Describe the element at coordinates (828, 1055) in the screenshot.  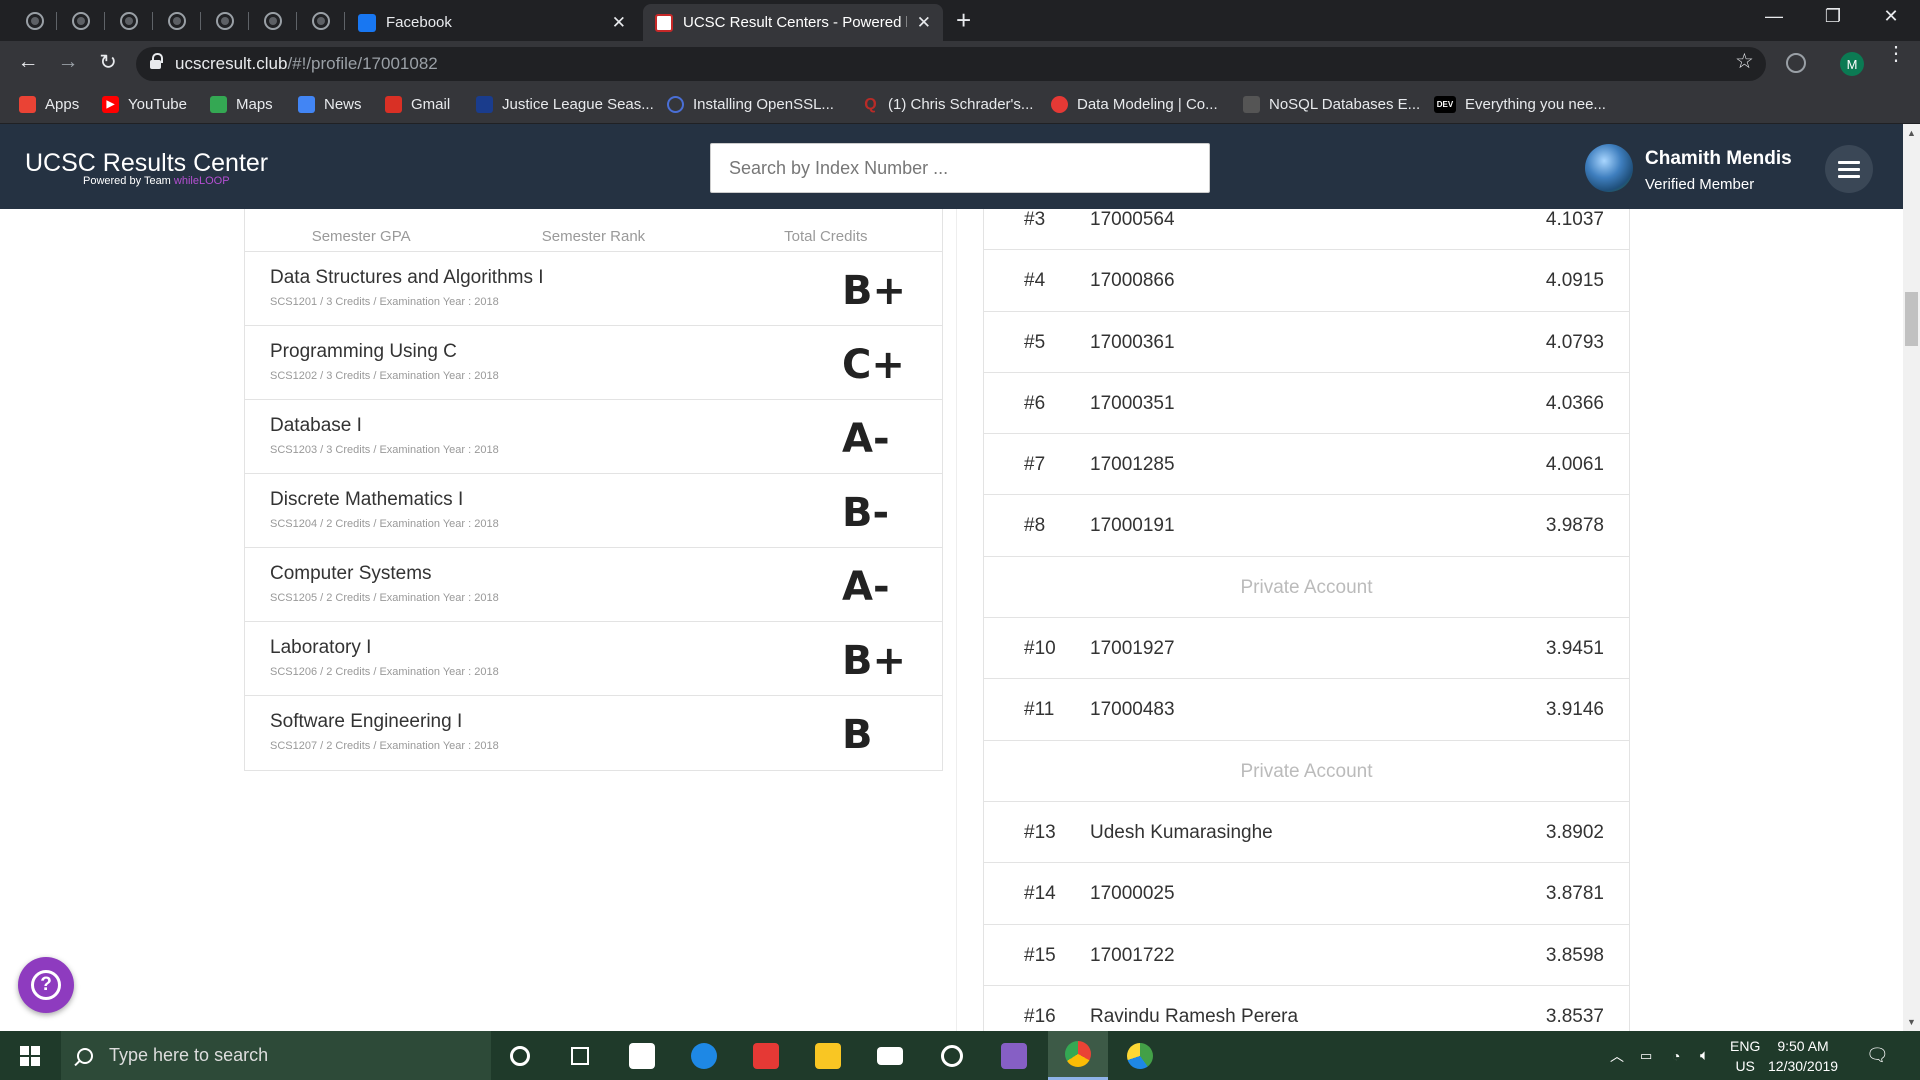
I see `file-explorer-icon` at that location.